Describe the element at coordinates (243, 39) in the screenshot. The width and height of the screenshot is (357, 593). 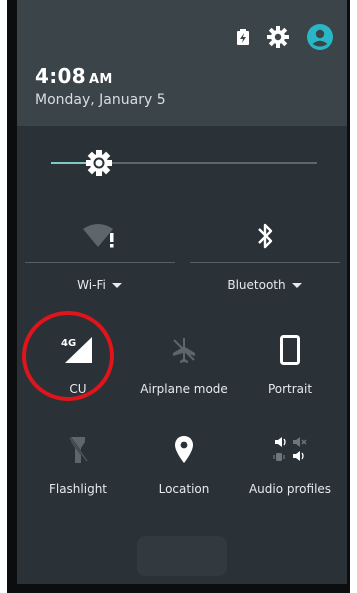
I see `battery-charging-icon` at that location.